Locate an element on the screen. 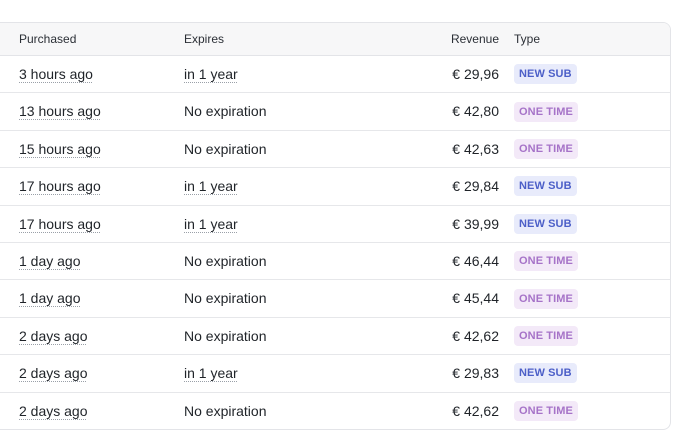 The image size is (680, 448). table-row: 1 day ago No expiration € 45,44 ONE TIME is located at coordinates (335, 299).